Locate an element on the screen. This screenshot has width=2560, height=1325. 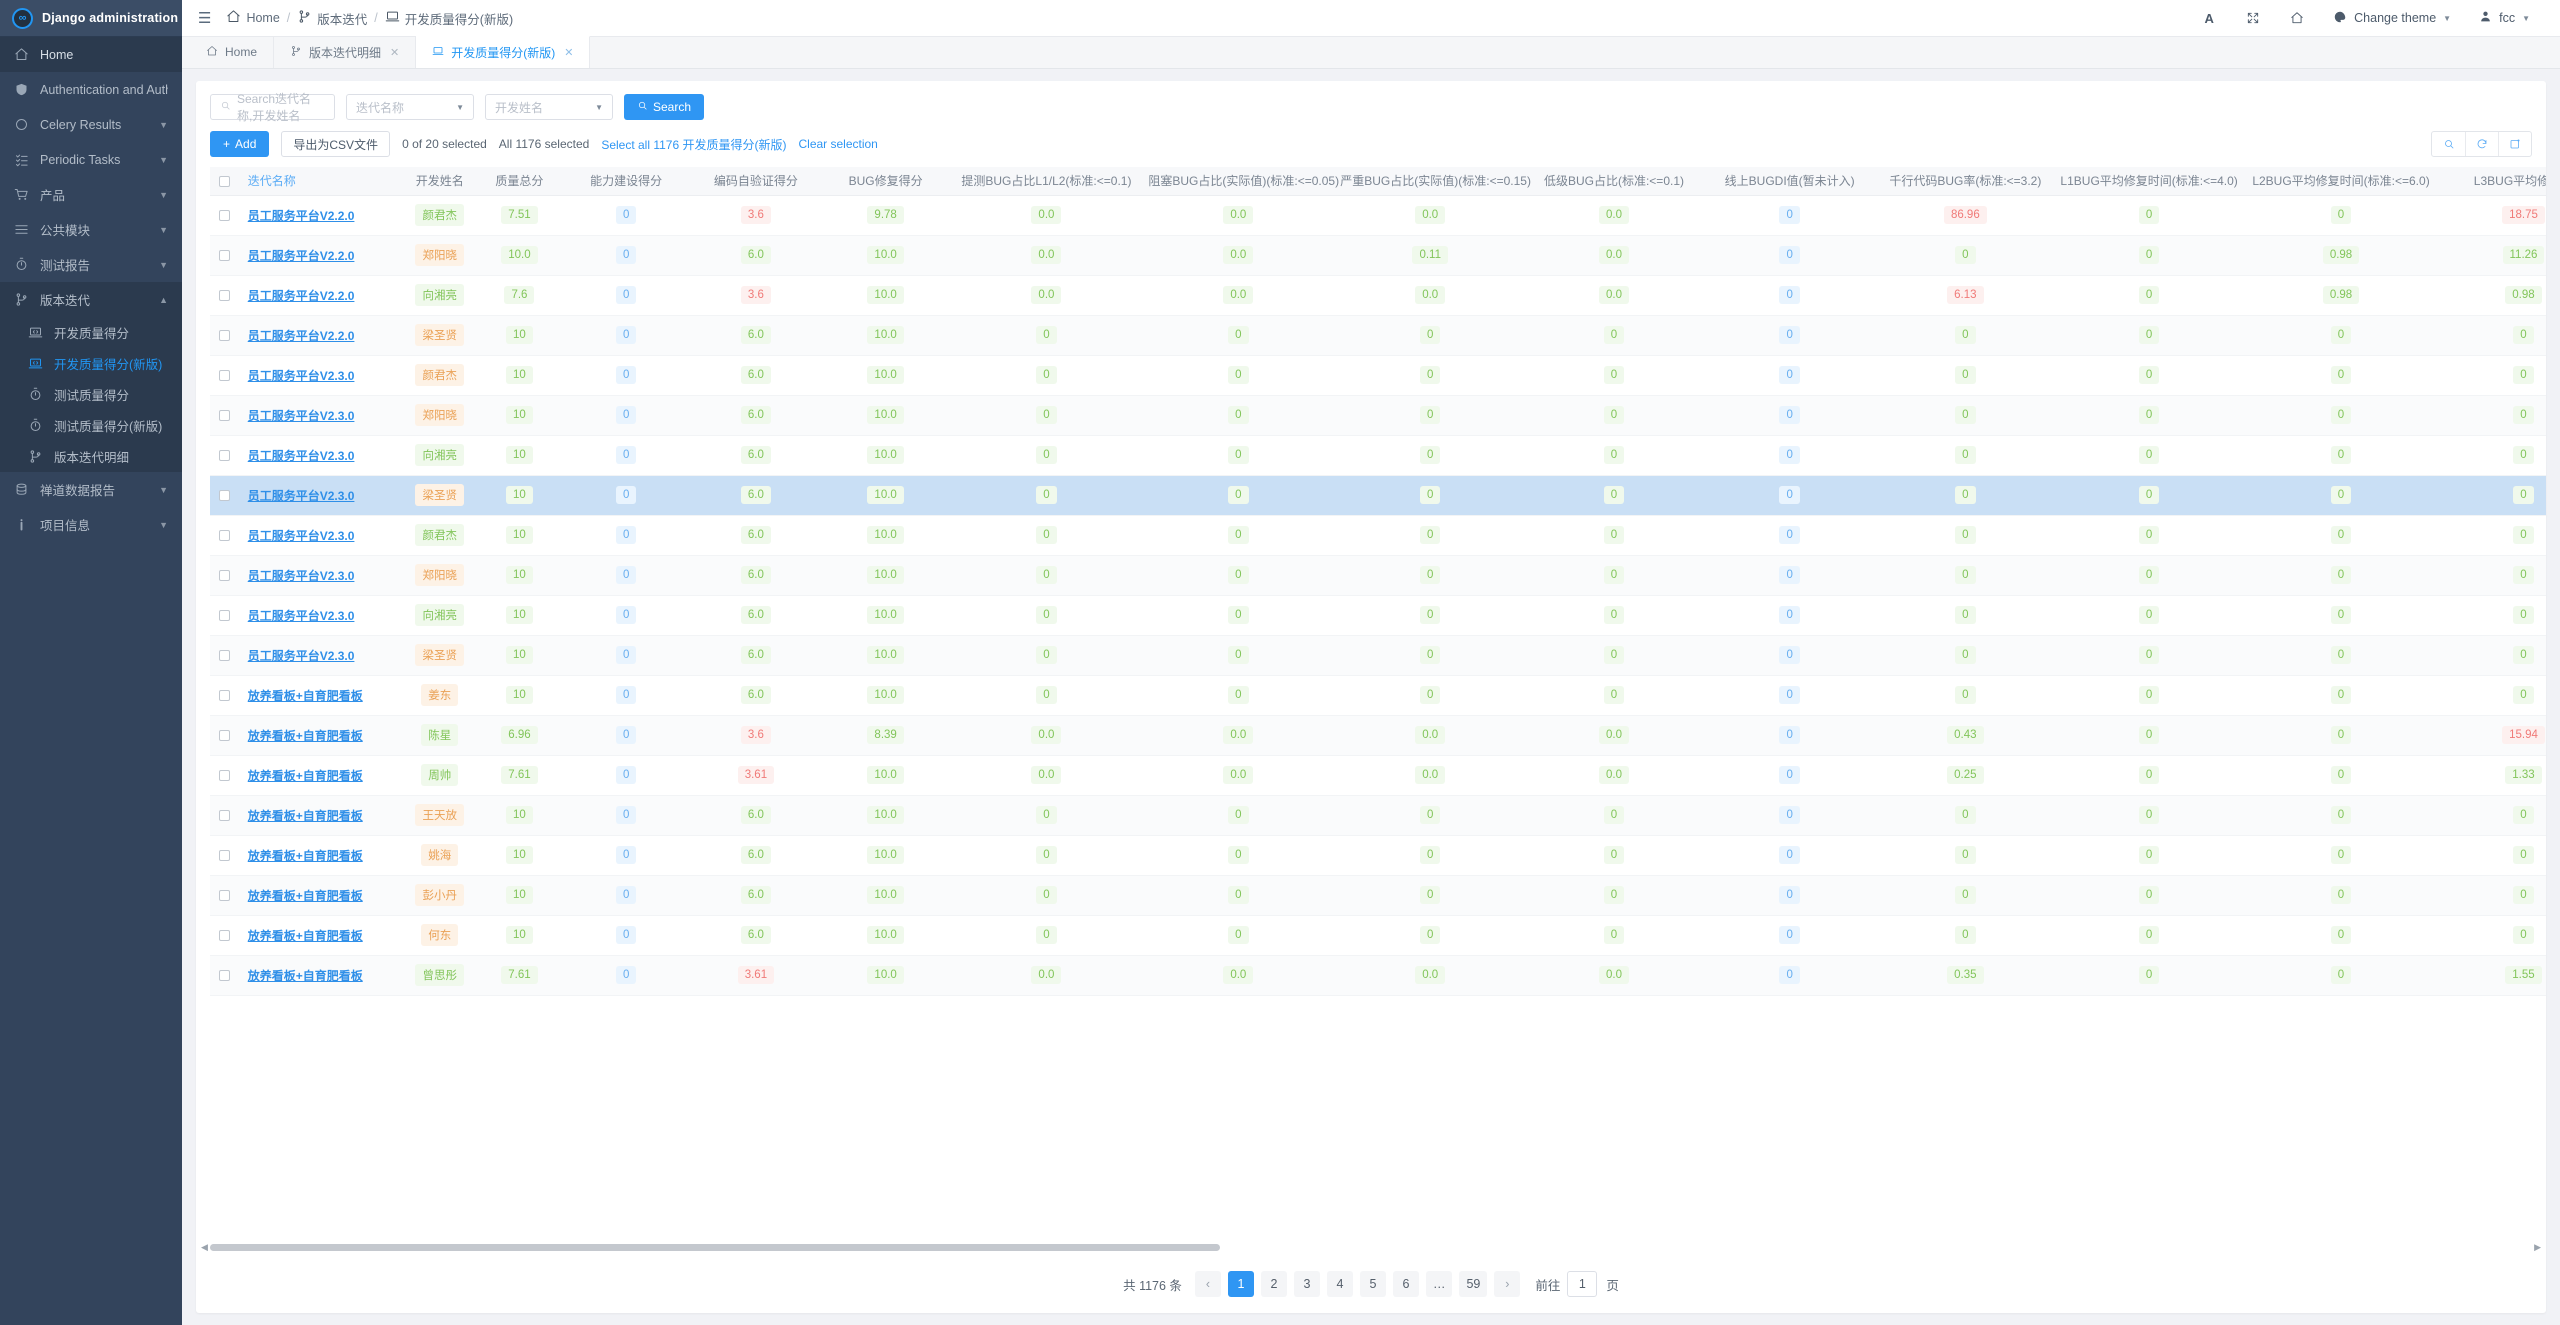
fullscreen-icon is located at coordinates (2253, 18).